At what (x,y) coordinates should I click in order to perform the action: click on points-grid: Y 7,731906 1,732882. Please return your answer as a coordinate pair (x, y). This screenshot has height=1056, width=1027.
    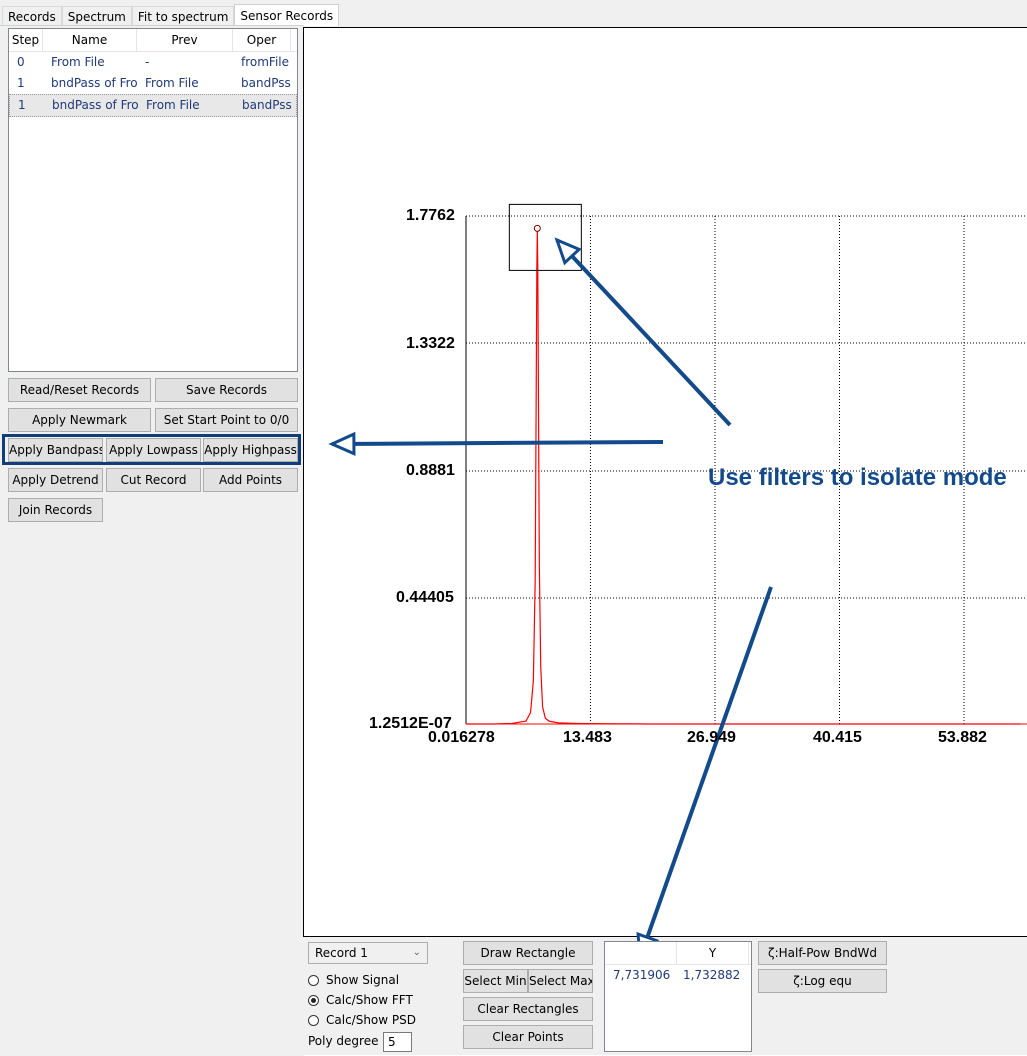
    Looking at the image, I should click on (678, 996).